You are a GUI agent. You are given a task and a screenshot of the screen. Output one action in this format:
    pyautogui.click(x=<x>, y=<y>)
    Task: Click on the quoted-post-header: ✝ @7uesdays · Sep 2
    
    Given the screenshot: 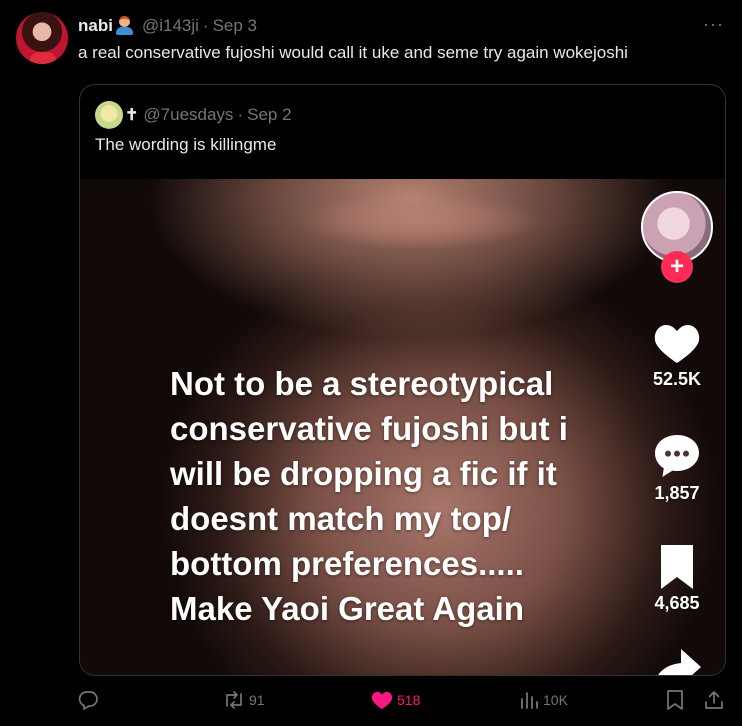 What is the action you would take?
    pyautogui.click(x=193, y=115)
    